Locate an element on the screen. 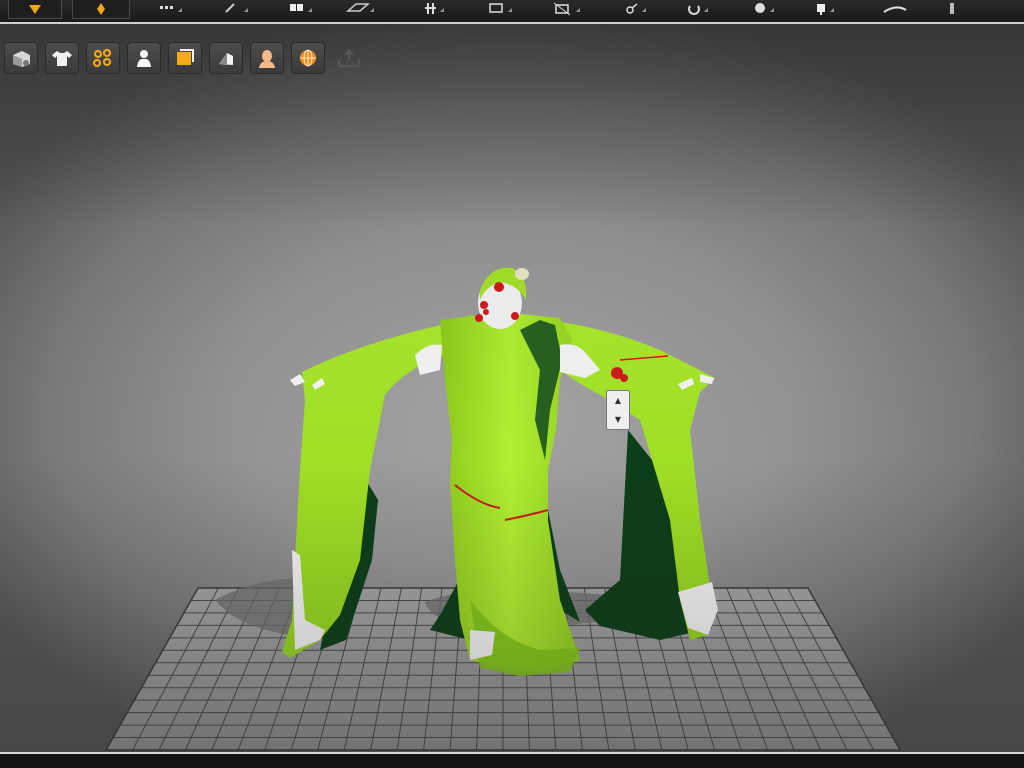 This screenshot has width=1024, height=768. arrow-tool-button is located at coordinates (235, 9).